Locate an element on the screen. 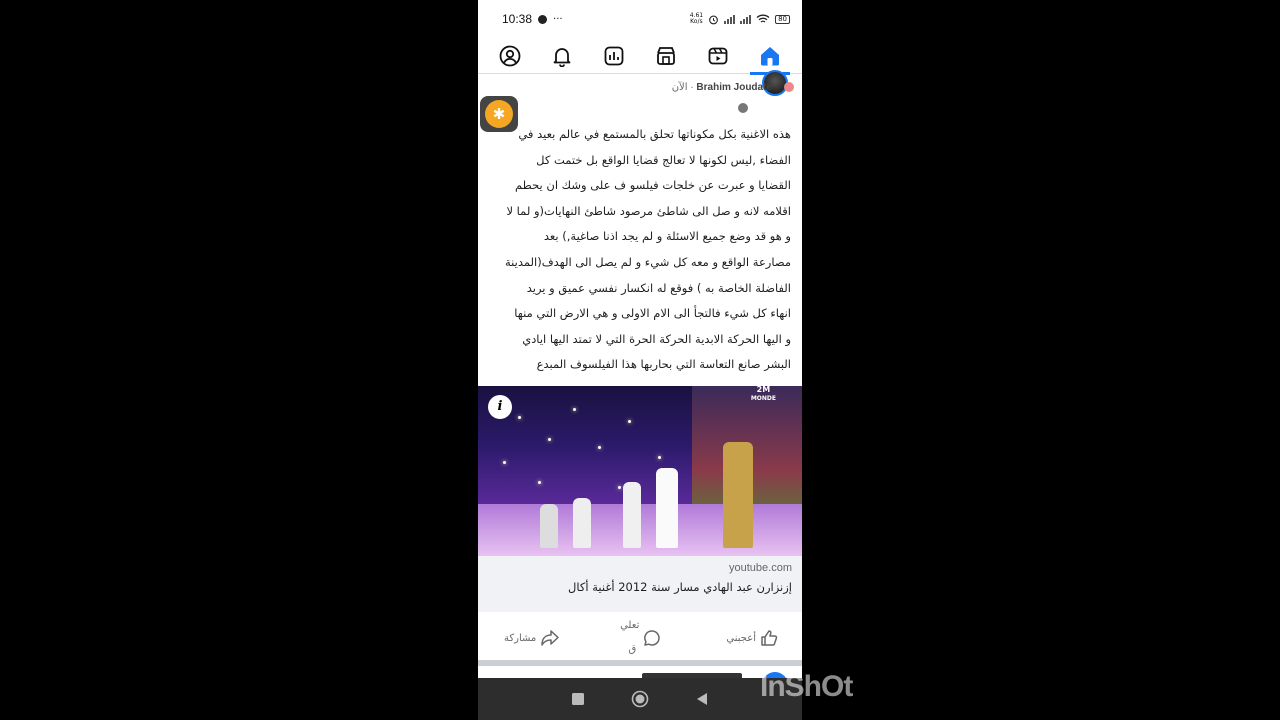 The width and height of the screenshot is (1280, 720). like-button: أعجبني is located at coordinates (752, 638).